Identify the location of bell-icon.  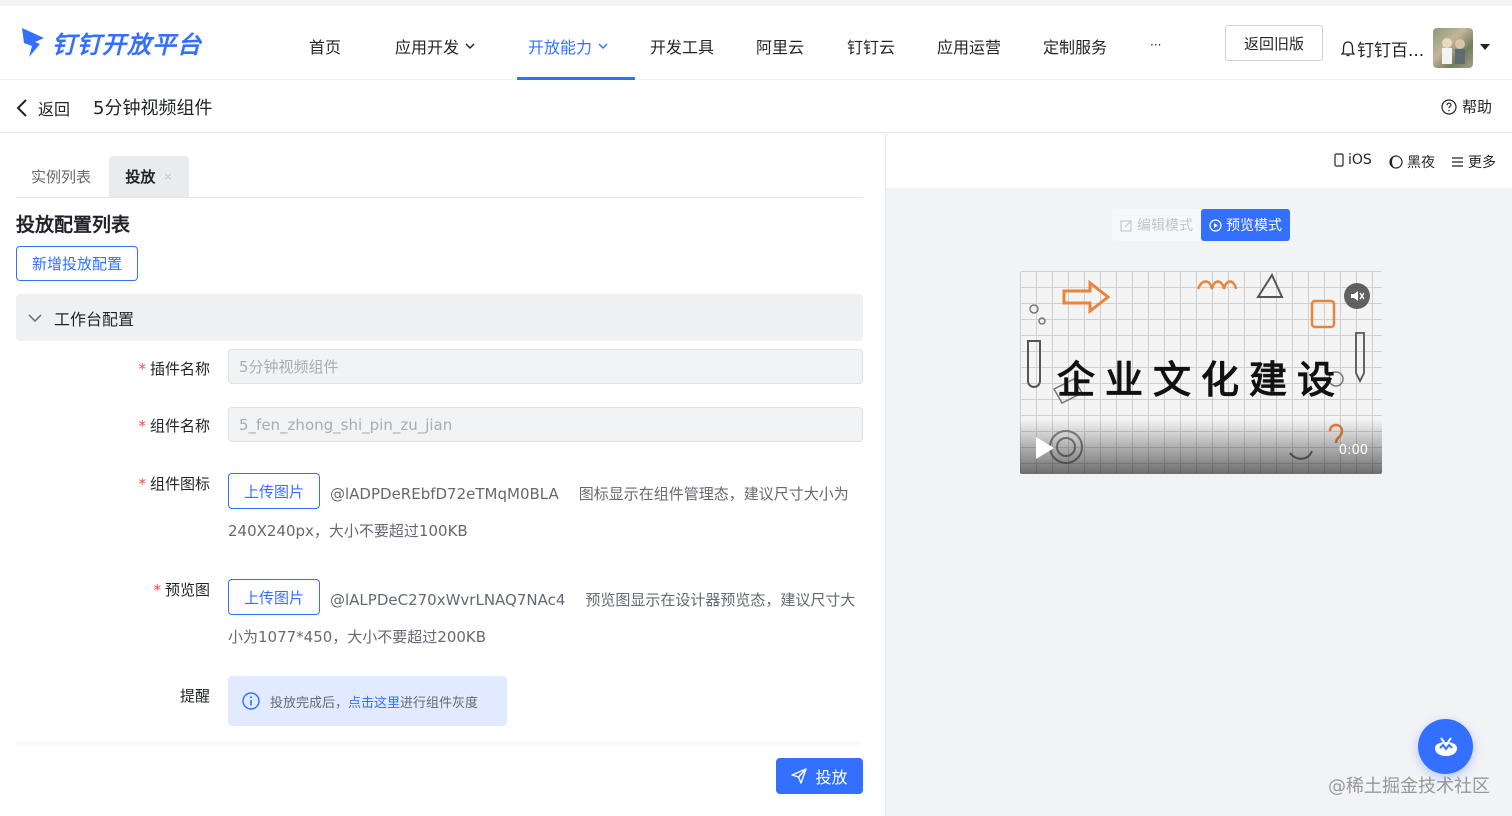
(1348, 48).